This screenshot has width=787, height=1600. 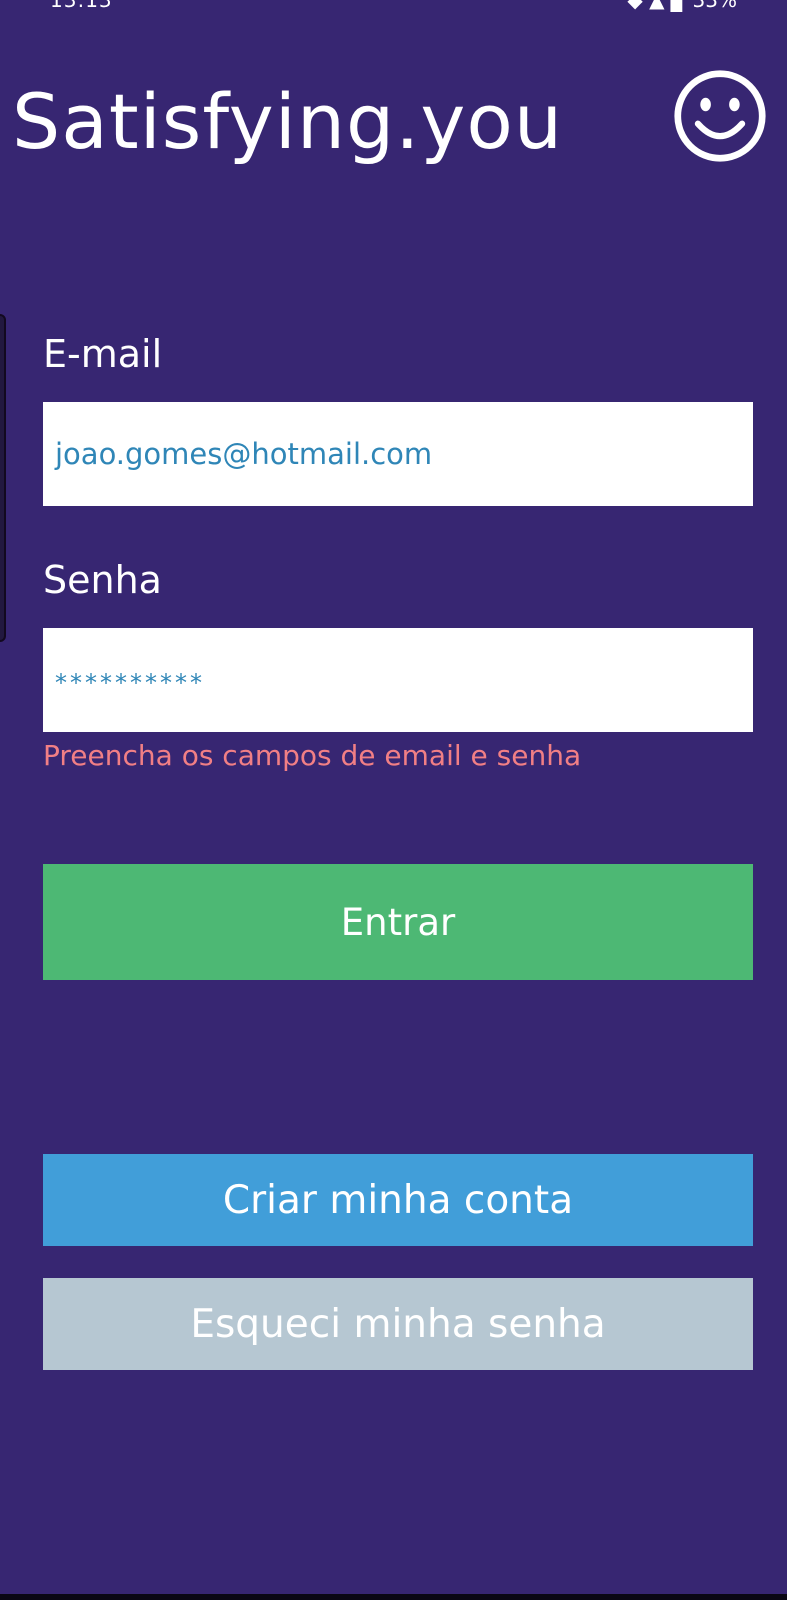 I want to click on validation-error-message: Preencha os campos de email e senha, so click(x=312, y=755).